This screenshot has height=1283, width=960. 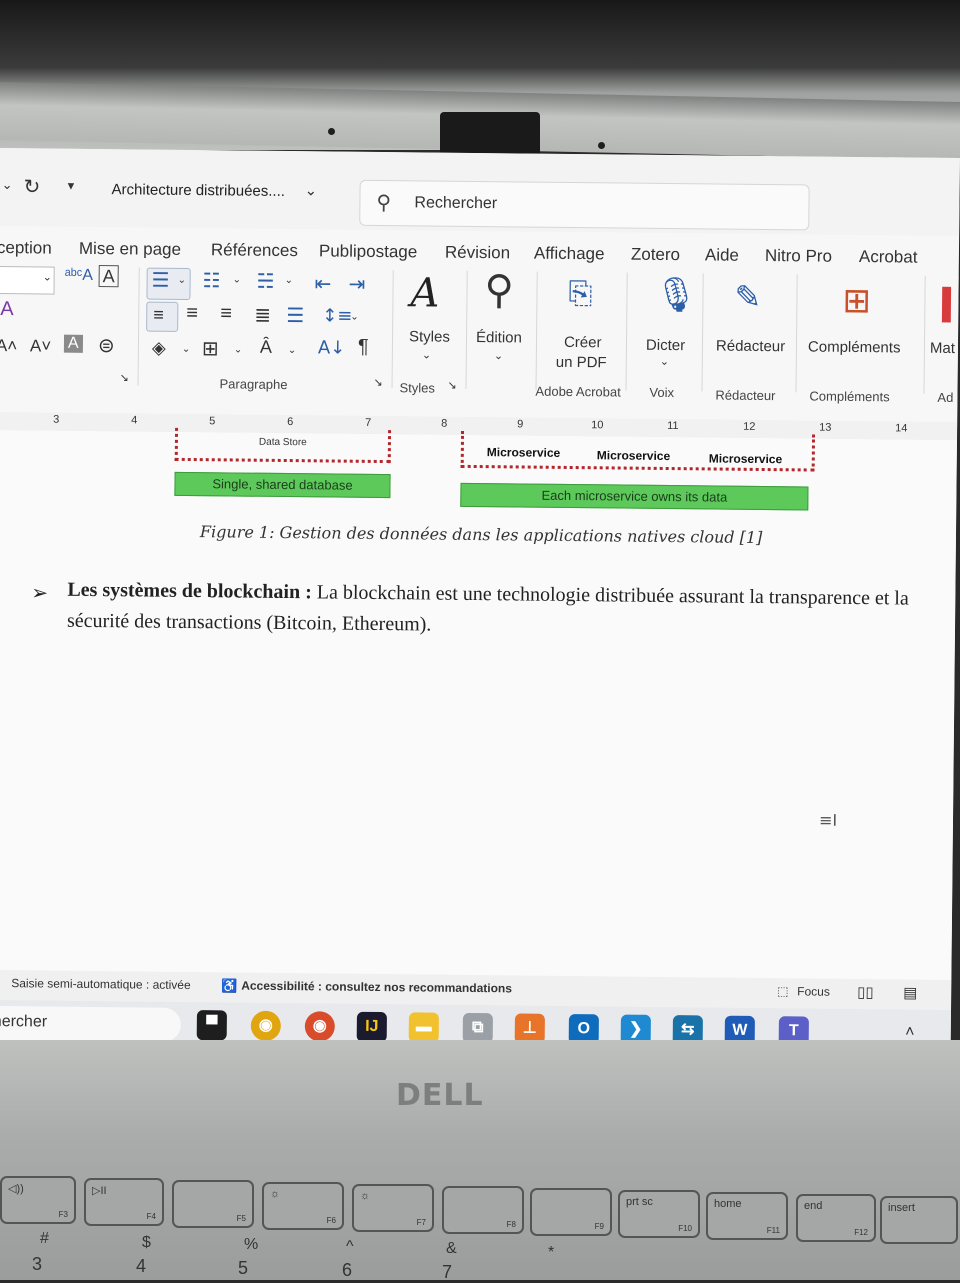 I want to click on sort-icon: A↓, so click(x=332, y=347).